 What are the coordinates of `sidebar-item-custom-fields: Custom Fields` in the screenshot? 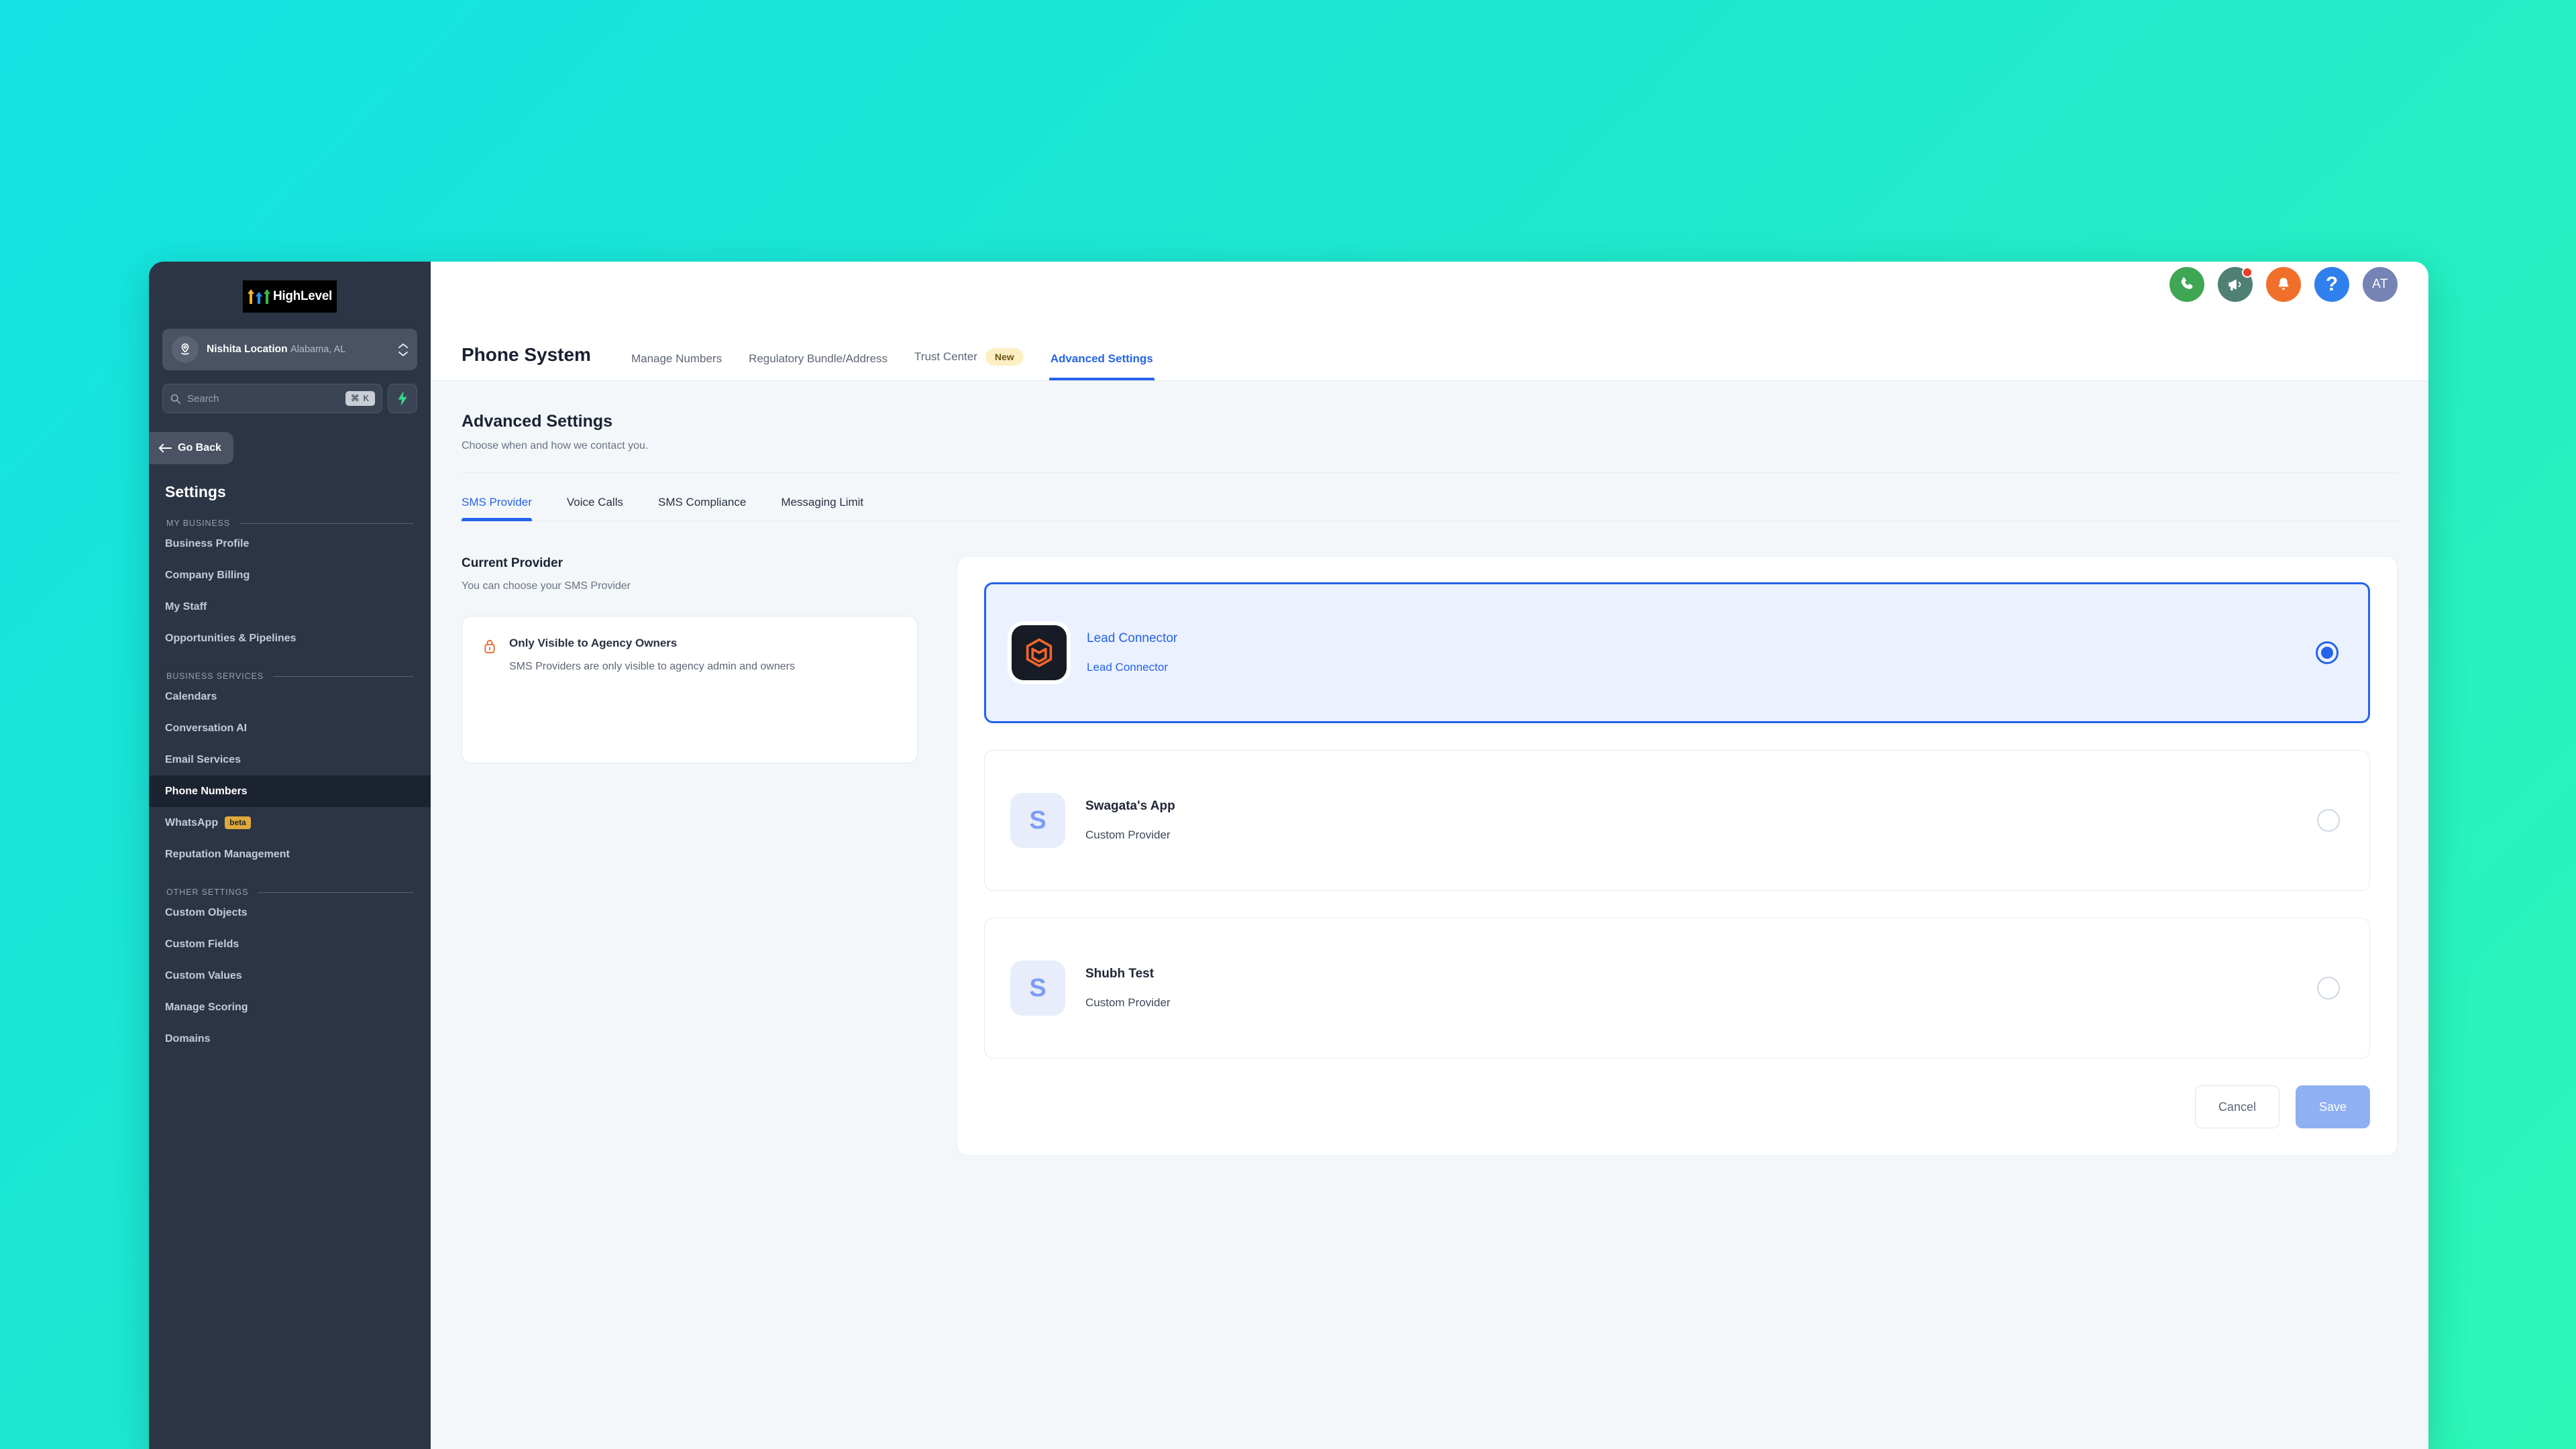 It's located at (290, 944).